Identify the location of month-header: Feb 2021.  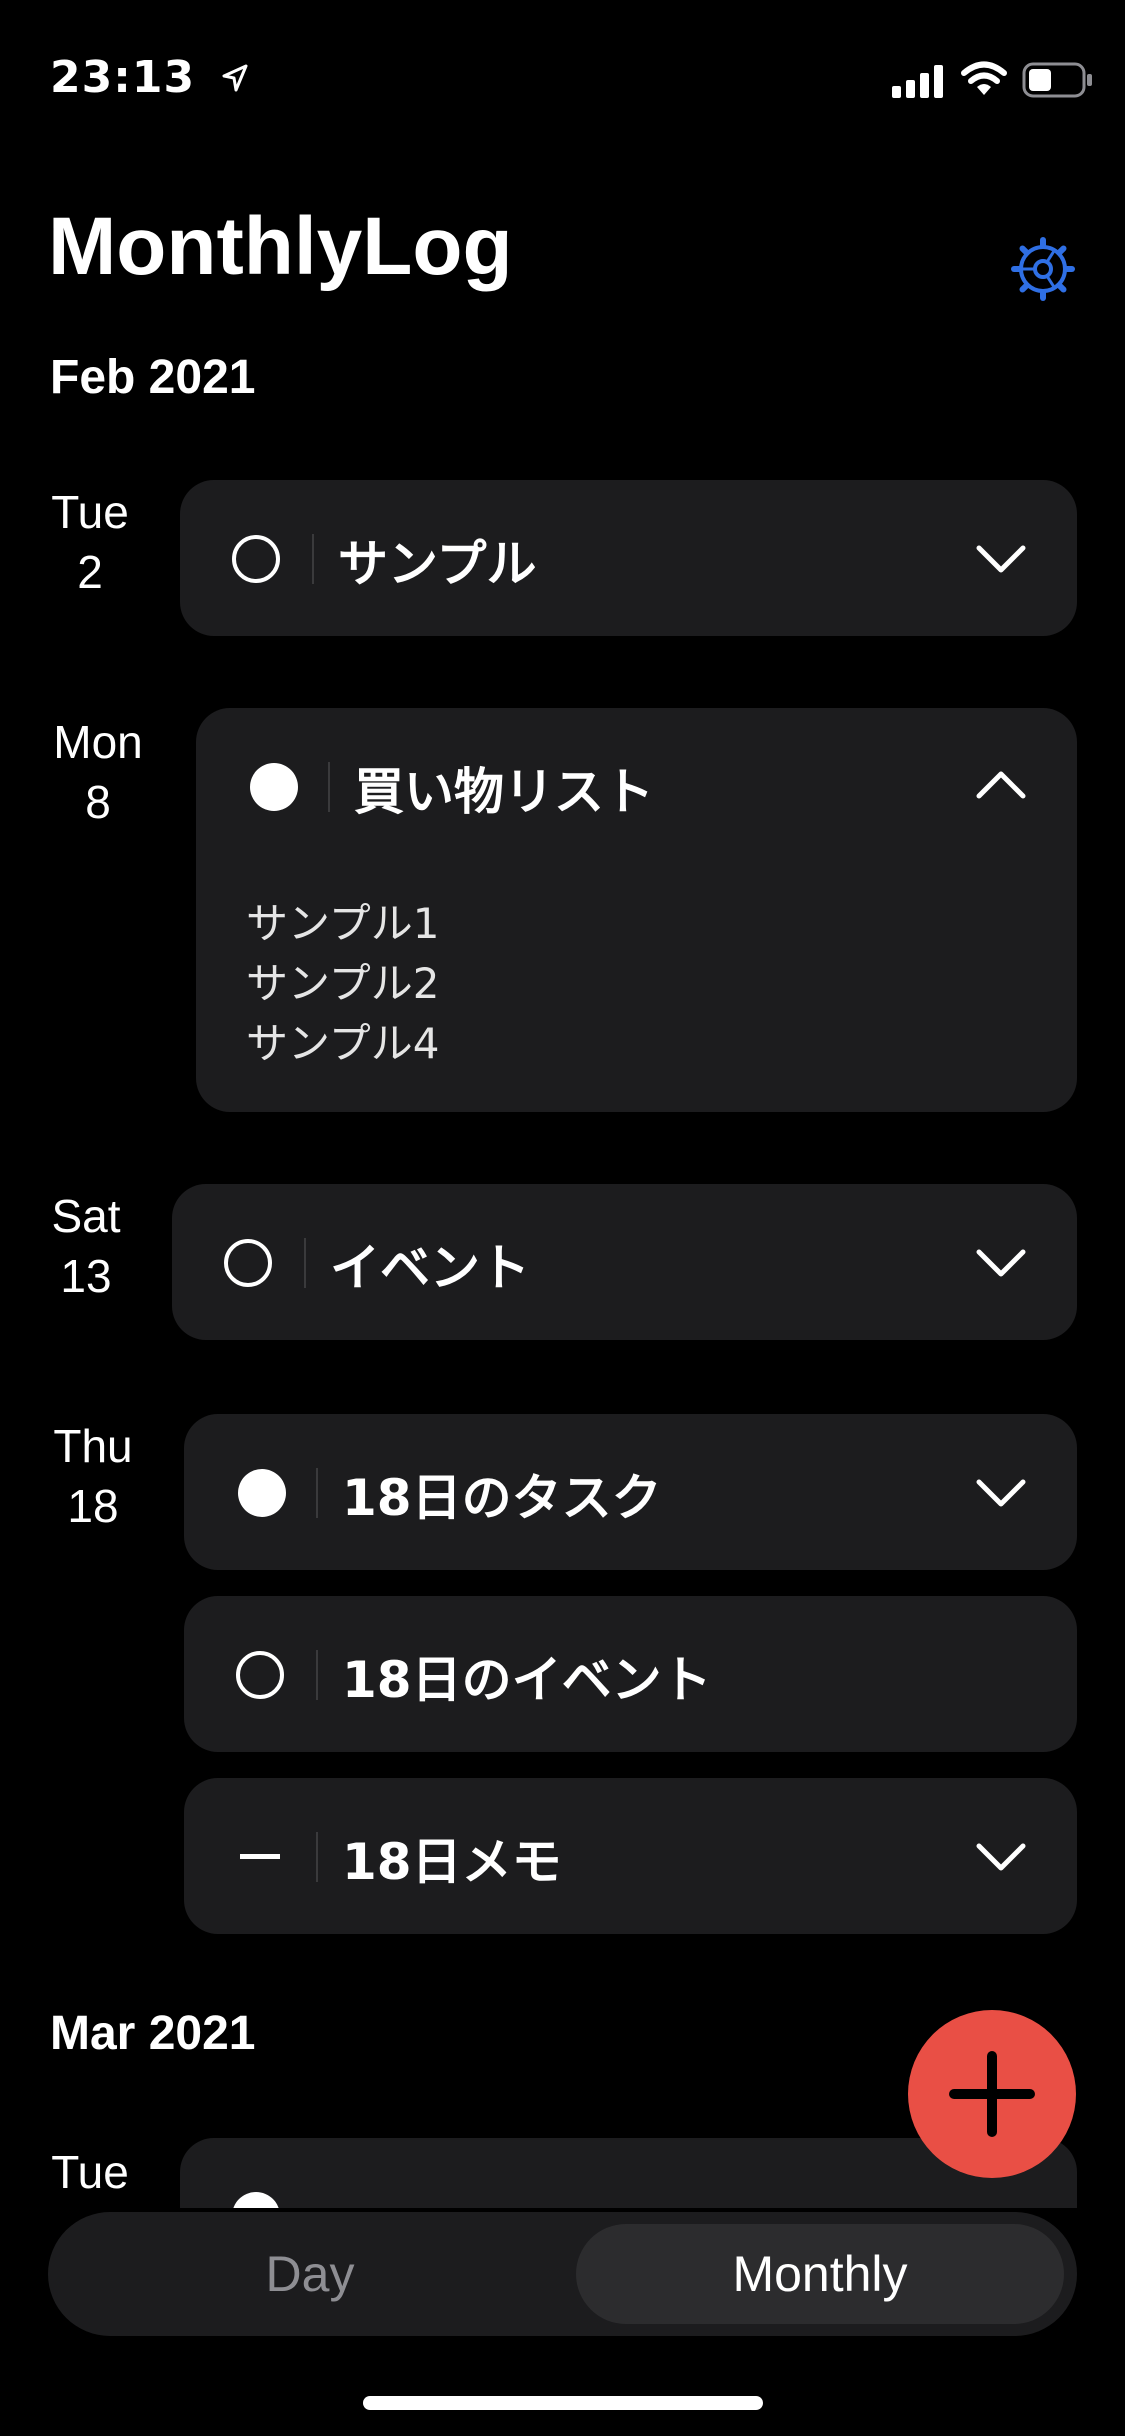
(153, 377).